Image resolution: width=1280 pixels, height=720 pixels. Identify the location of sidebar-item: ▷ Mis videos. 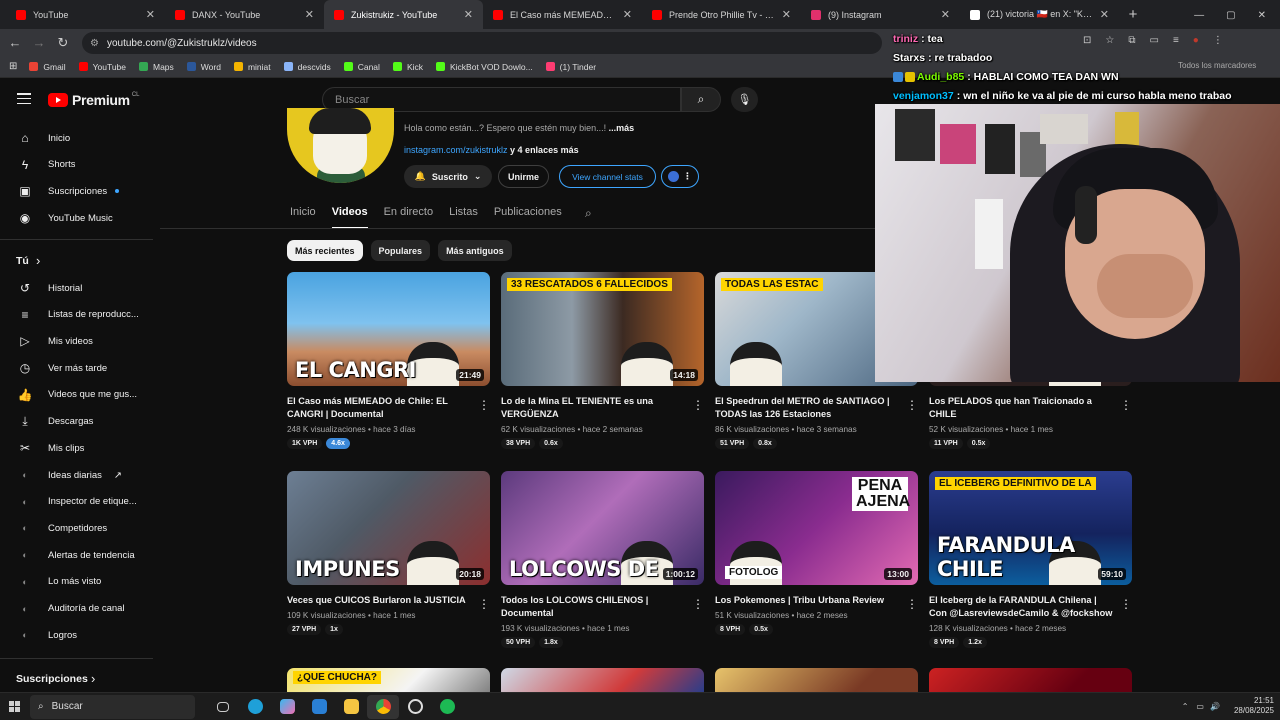
(76, 341).